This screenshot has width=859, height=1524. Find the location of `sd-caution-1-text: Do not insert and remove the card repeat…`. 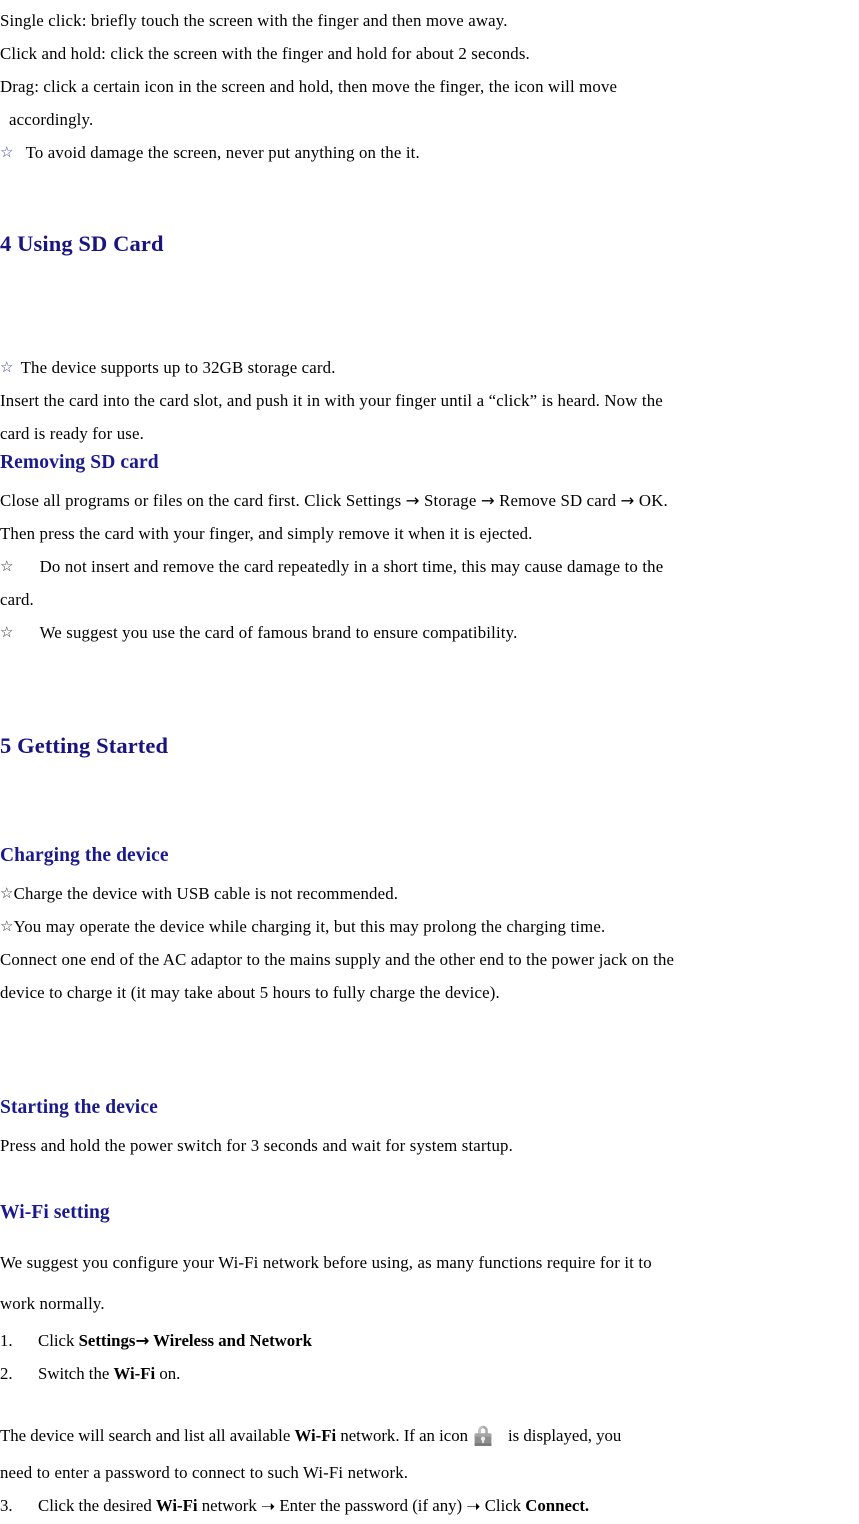

sd-caution-1-text: Do not insert and remove the card repeat… is located at coordinates (351, 566).